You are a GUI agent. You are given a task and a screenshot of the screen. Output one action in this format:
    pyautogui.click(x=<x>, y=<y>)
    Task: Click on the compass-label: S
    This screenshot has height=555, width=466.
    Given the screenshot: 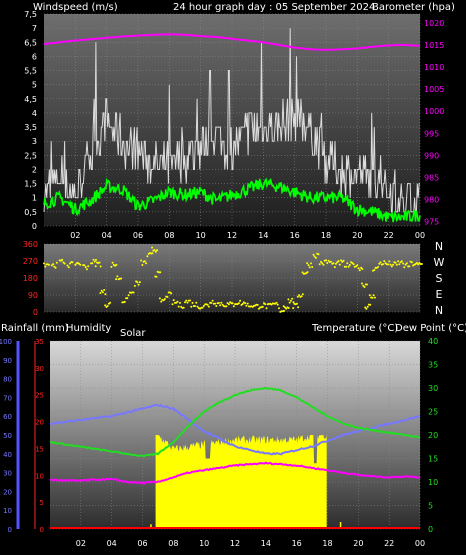 What is the action you would take?
    pyautogui.click(x=439, y=278)
    